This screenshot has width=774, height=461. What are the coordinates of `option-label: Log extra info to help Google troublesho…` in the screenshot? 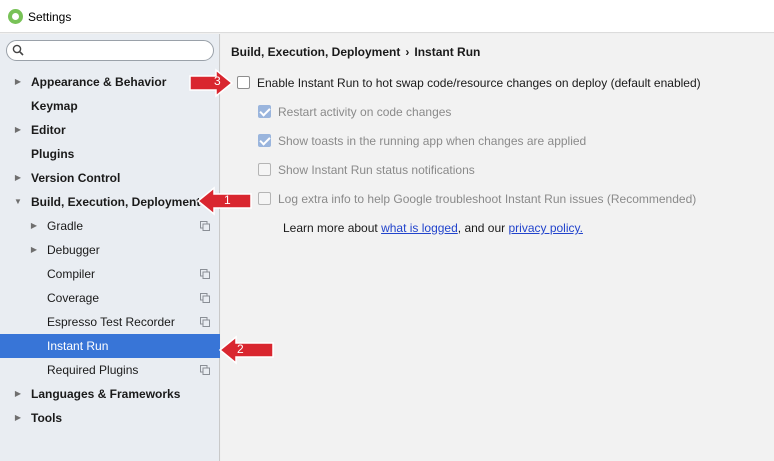 It's located at (487, 199).